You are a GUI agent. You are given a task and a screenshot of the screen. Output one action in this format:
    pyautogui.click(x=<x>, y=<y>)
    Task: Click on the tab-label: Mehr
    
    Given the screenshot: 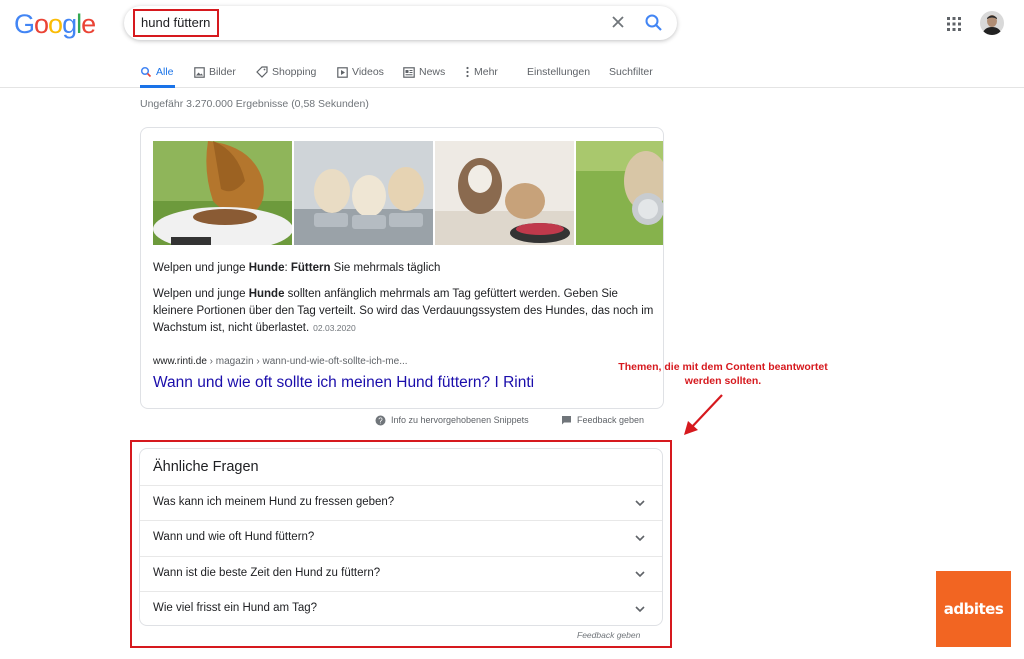 What is the action you would take?
    pyautogui.click(x=486, y=72)
    